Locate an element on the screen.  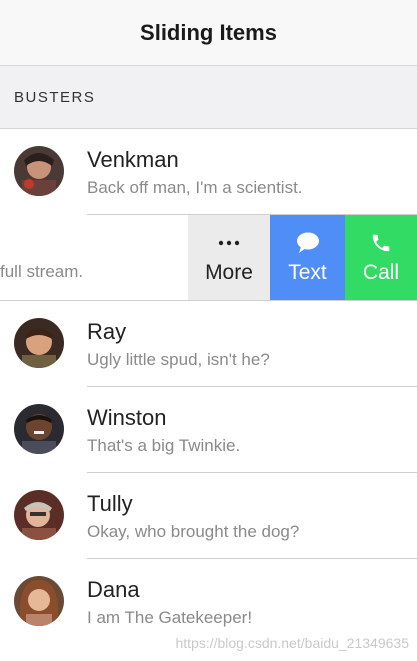
toolbar: Sliding Items is located at coordinates (208, 33).